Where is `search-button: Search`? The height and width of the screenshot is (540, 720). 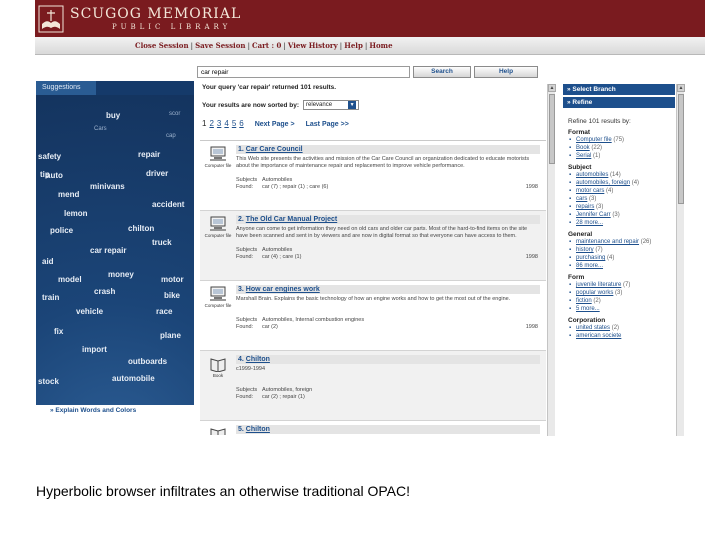
search-button: Search is located at coordinates (442, 72).